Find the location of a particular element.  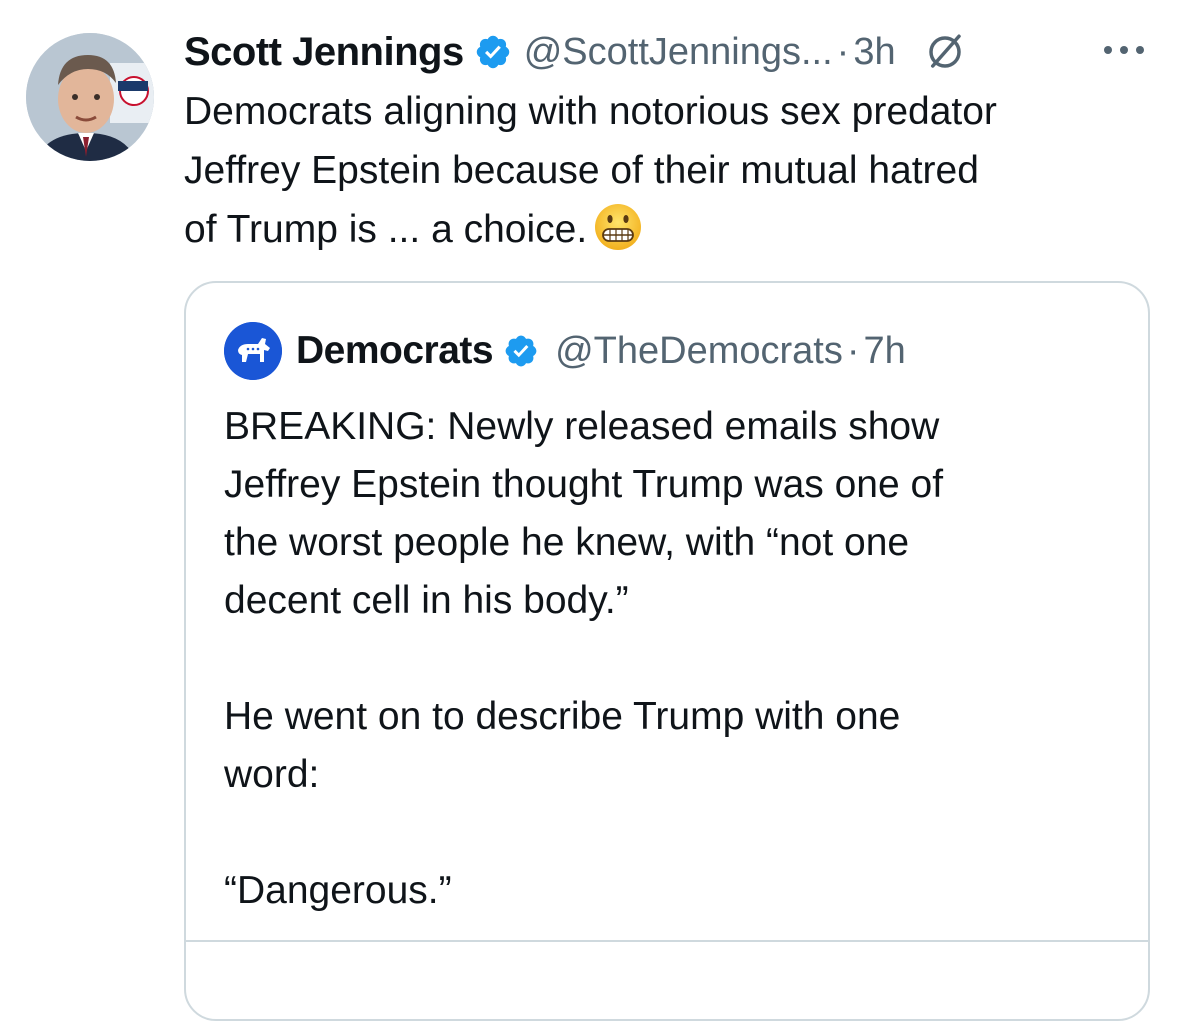

more-options-icon is located at coordinates (1124, 50).